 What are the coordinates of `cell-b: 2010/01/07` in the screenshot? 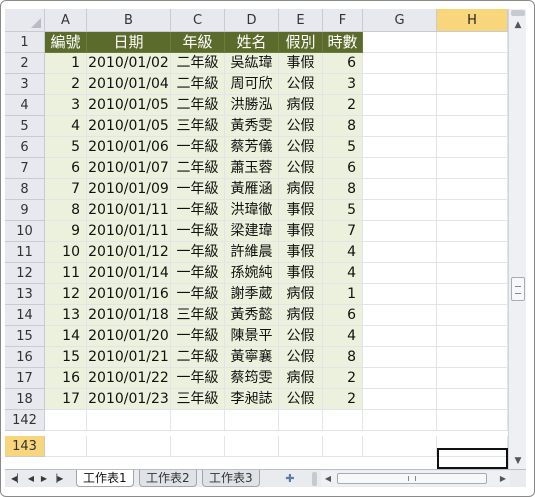 It's located at (129, 168).